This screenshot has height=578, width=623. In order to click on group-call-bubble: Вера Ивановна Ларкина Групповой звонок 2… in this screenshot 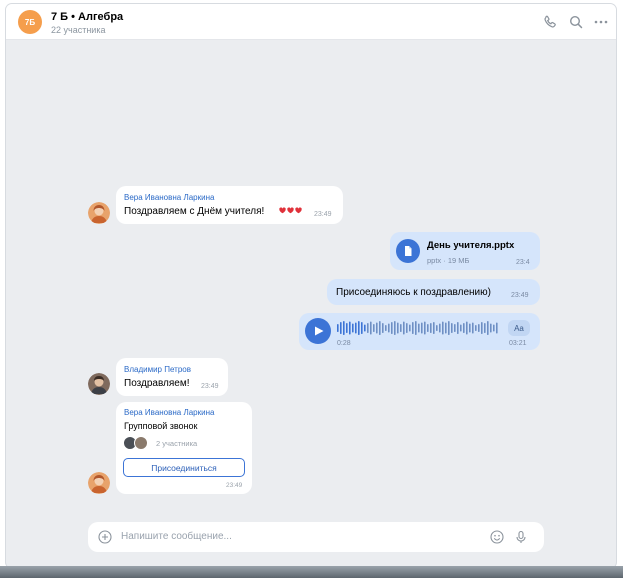, I will do `click(184, 448)`.